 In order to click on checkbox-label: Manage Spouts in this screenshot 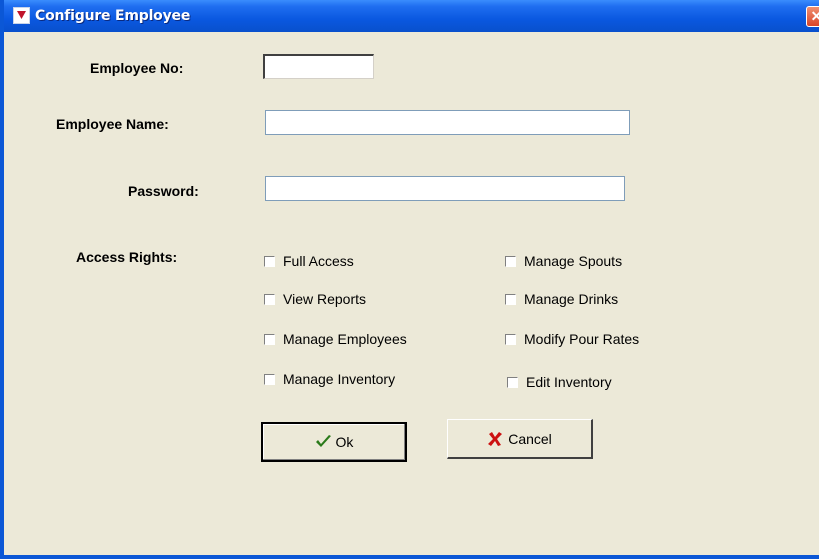, I will do `click(573, 261)`.